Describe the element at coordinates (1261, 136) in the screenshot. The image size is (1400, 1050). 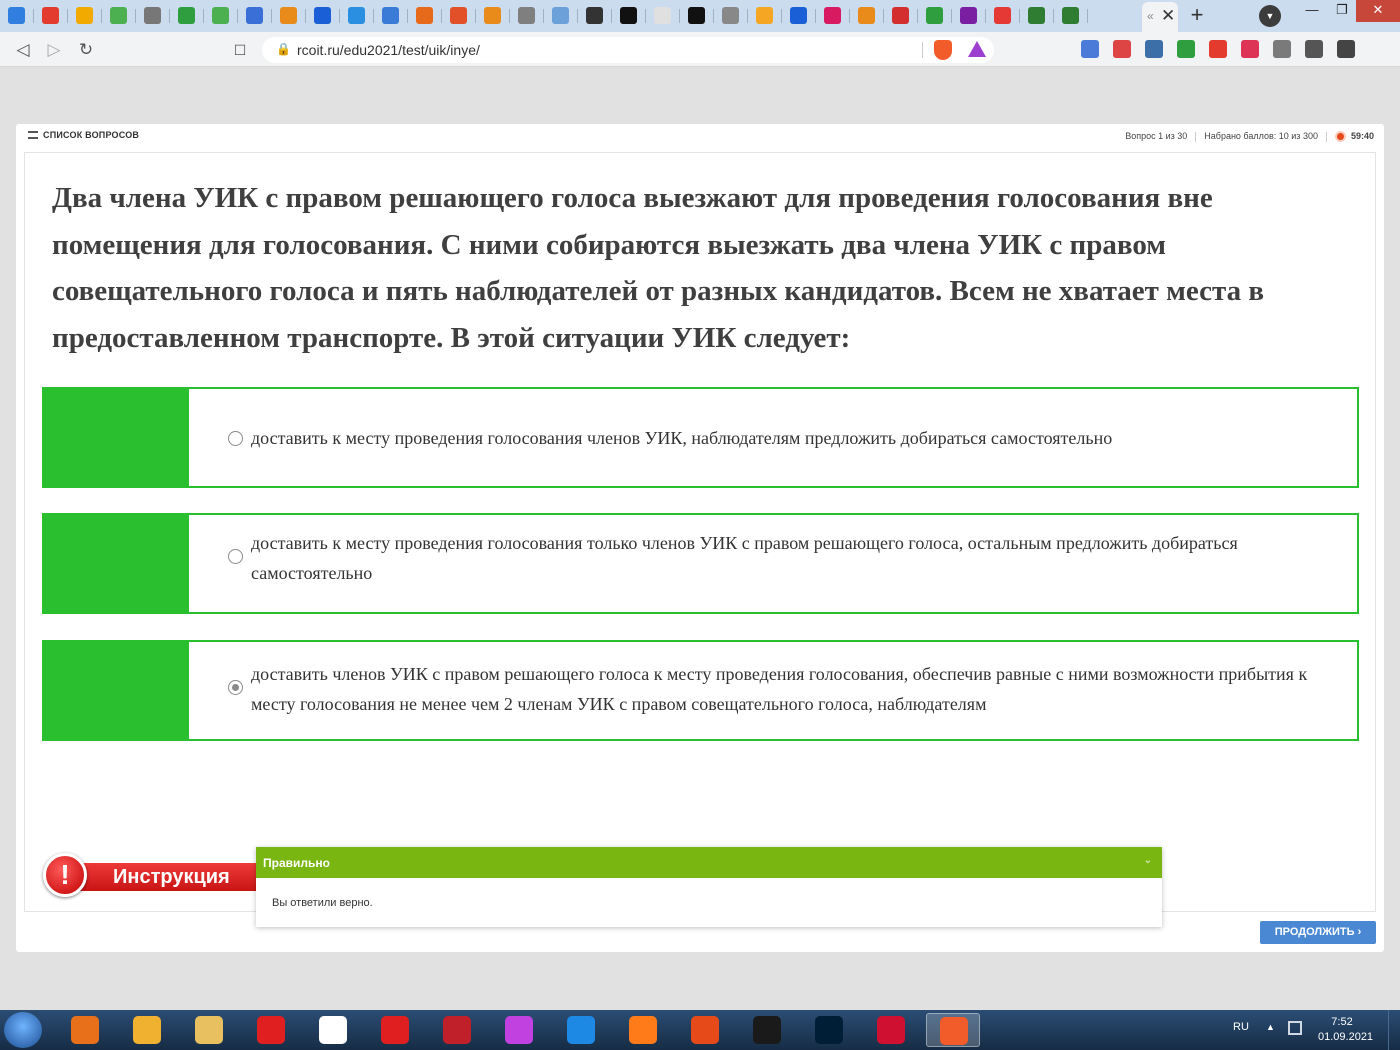
I see `score: Набрано баллов: 10 из 300` at that location.